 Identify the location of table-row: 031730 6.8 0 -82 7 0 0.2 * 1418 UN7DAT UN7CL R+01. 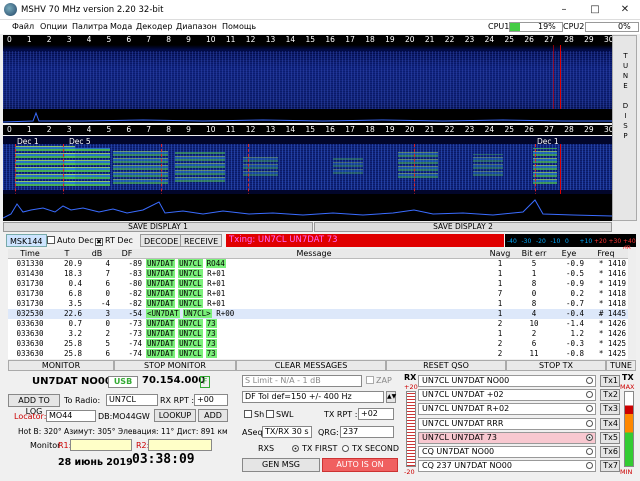
(322, 294).